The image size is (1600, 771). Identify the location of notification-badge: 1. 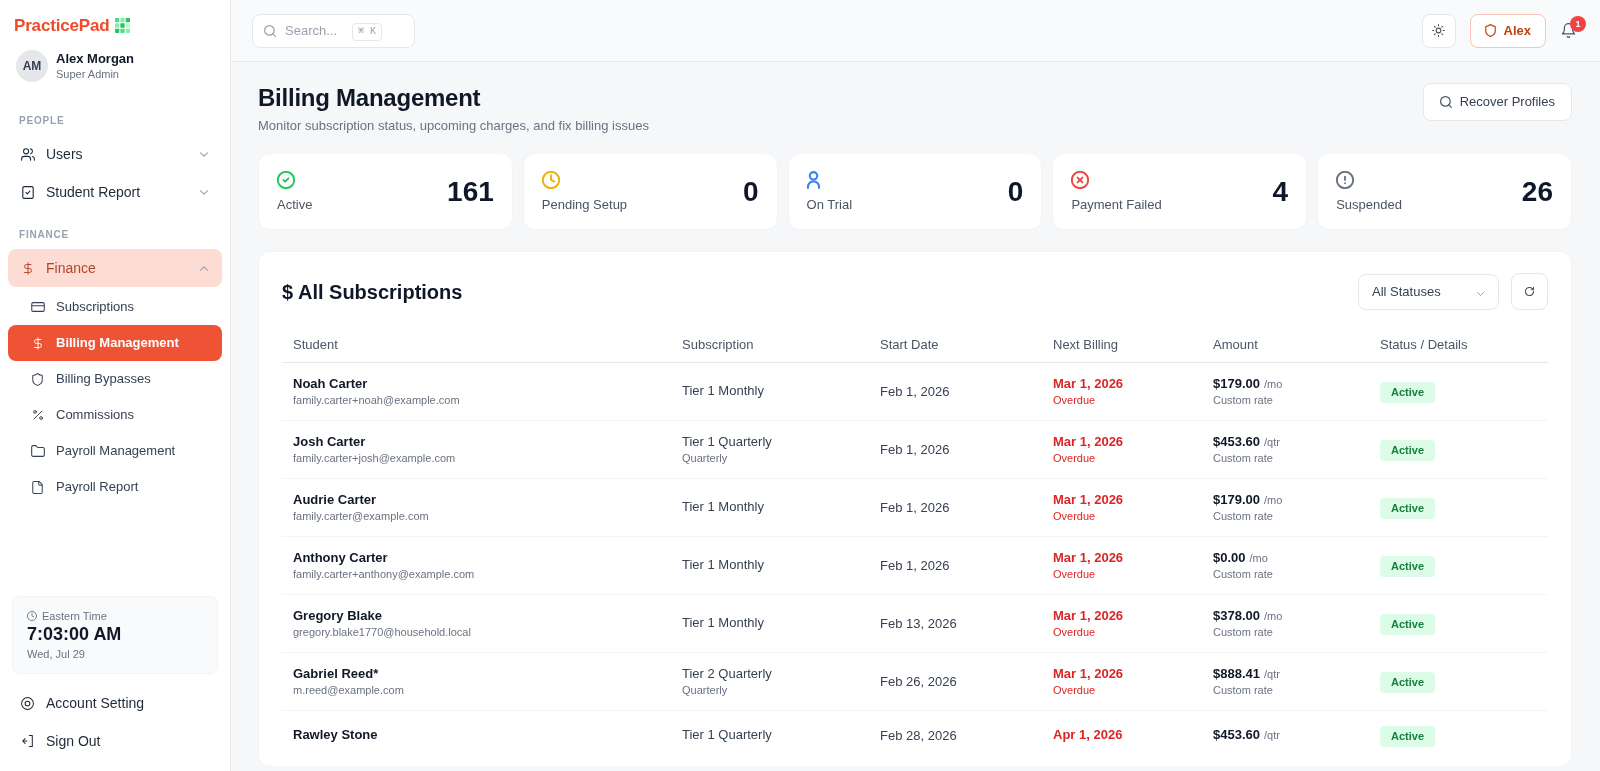
(1578, 24).